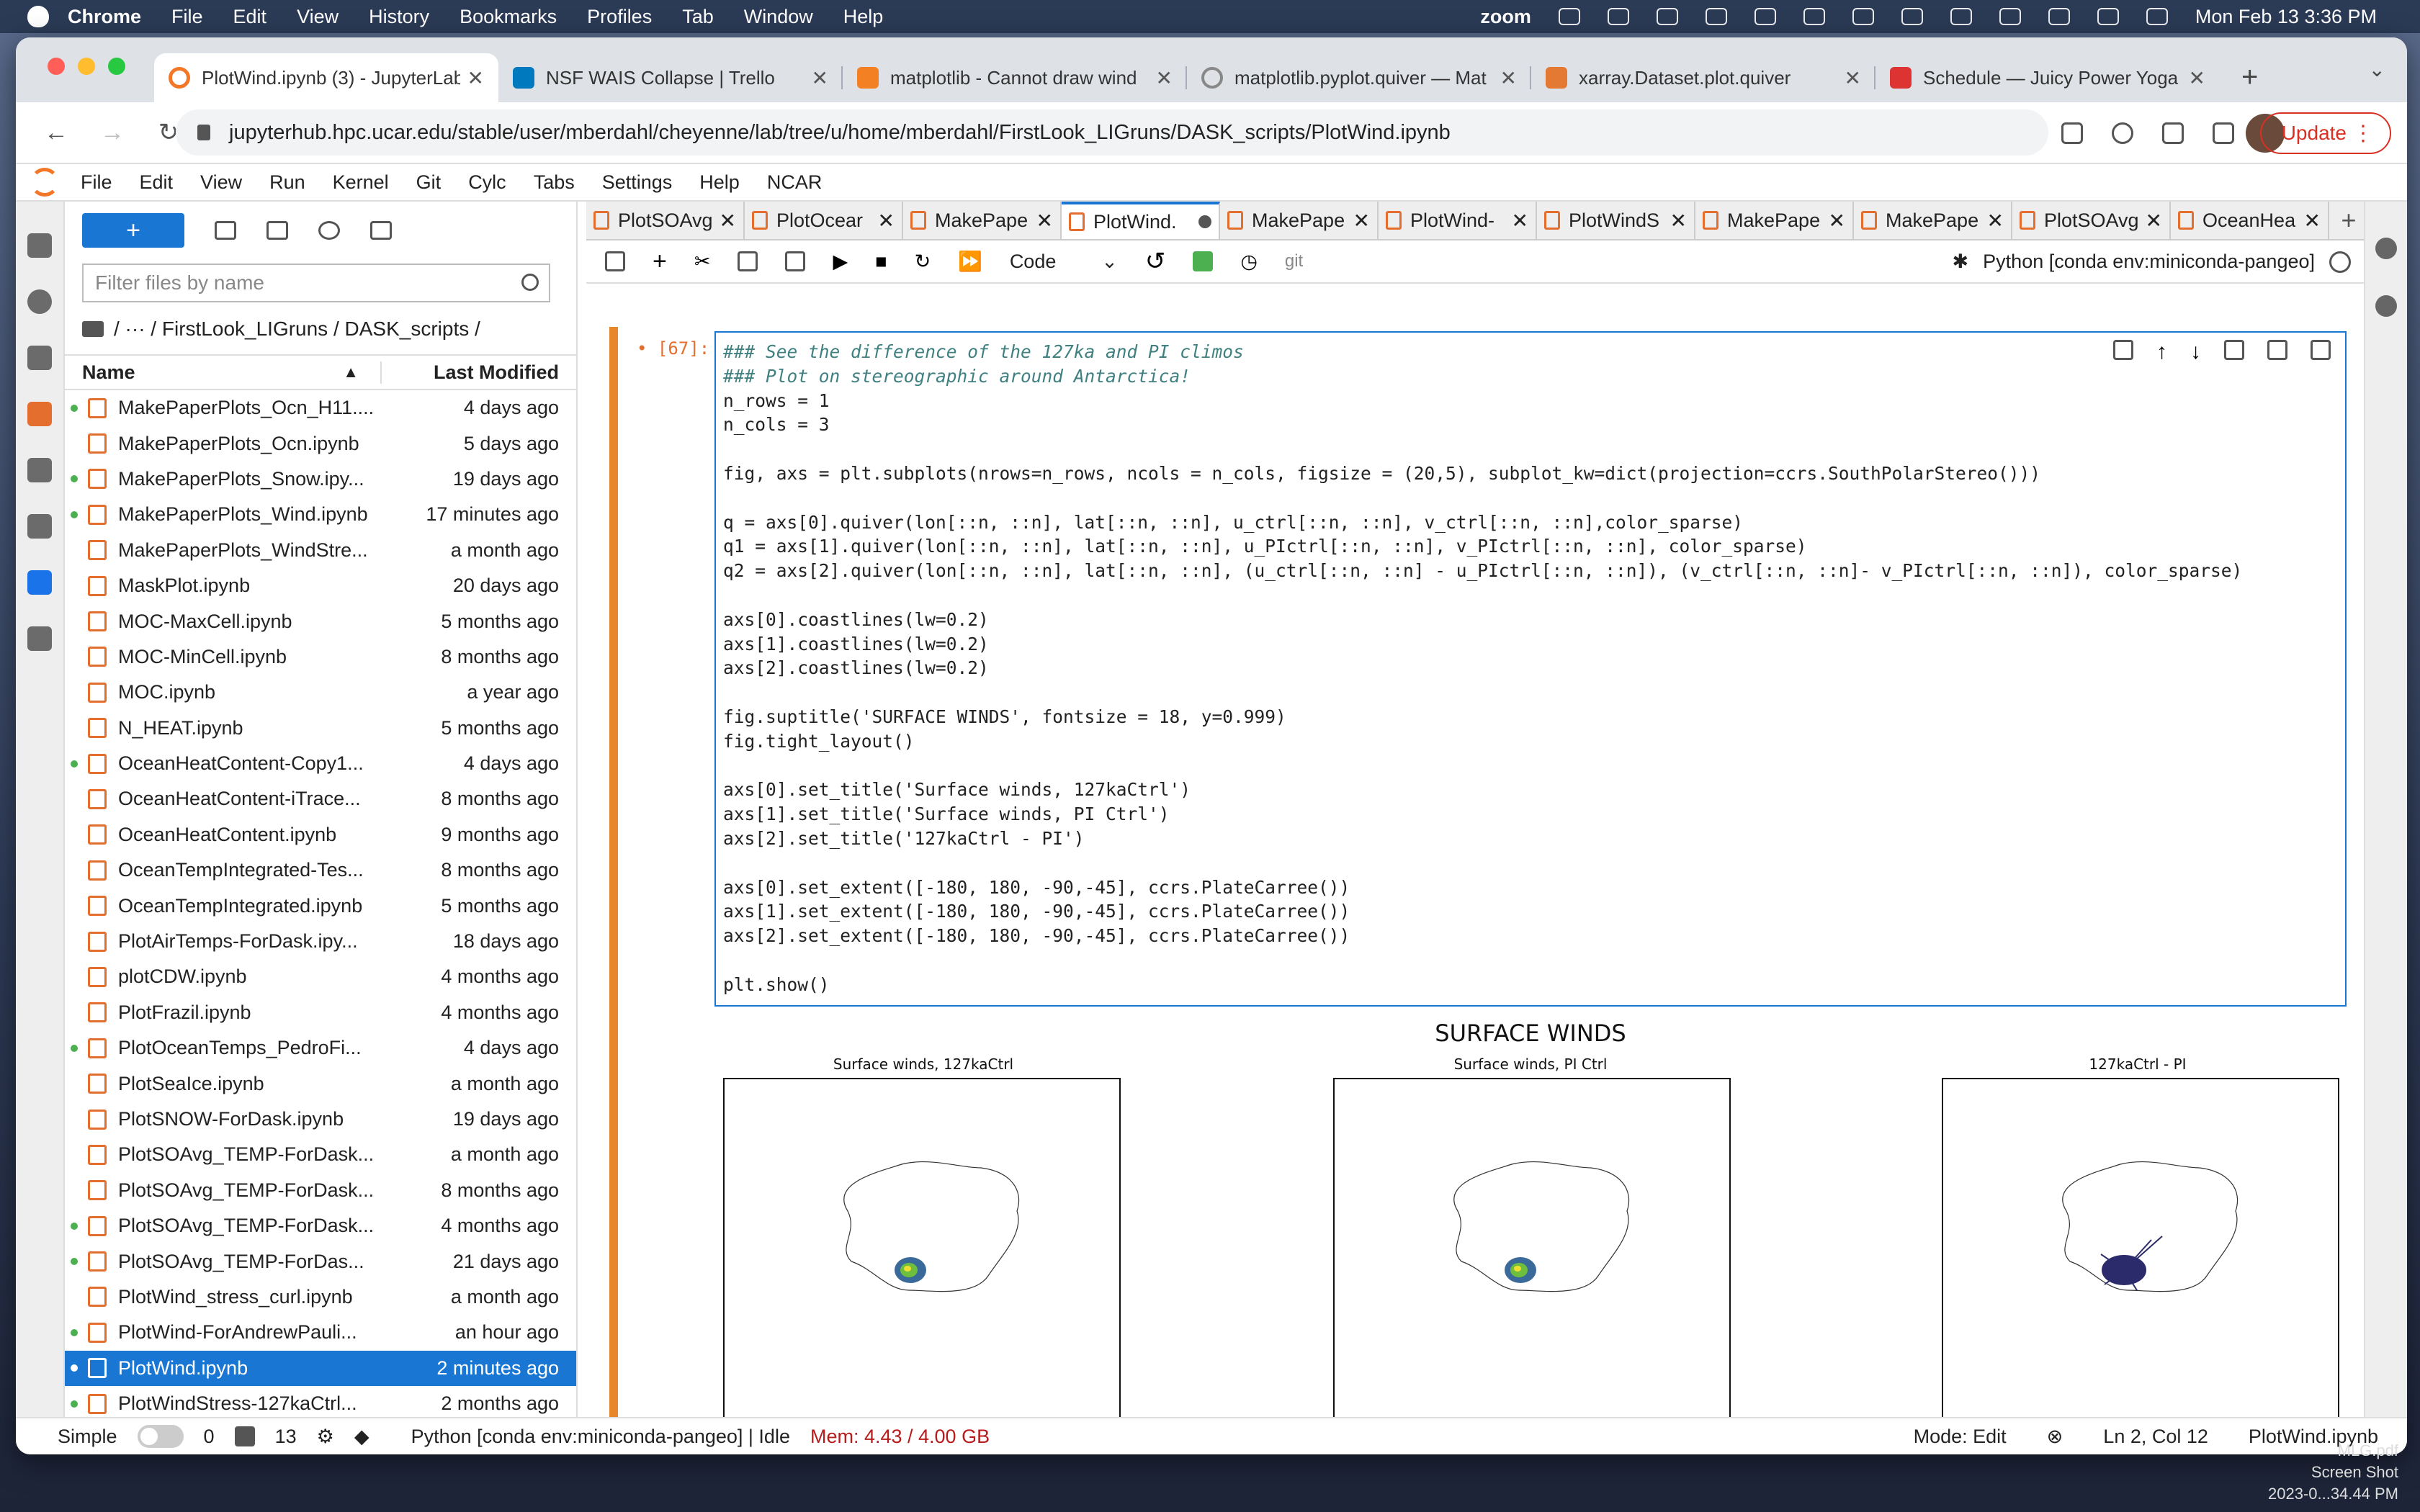 This screenshot has height=1512, width=2420. Describe the element at coordinates (2123, 350) in the screenshot. I see `duplicate-cell-icon` at that location.